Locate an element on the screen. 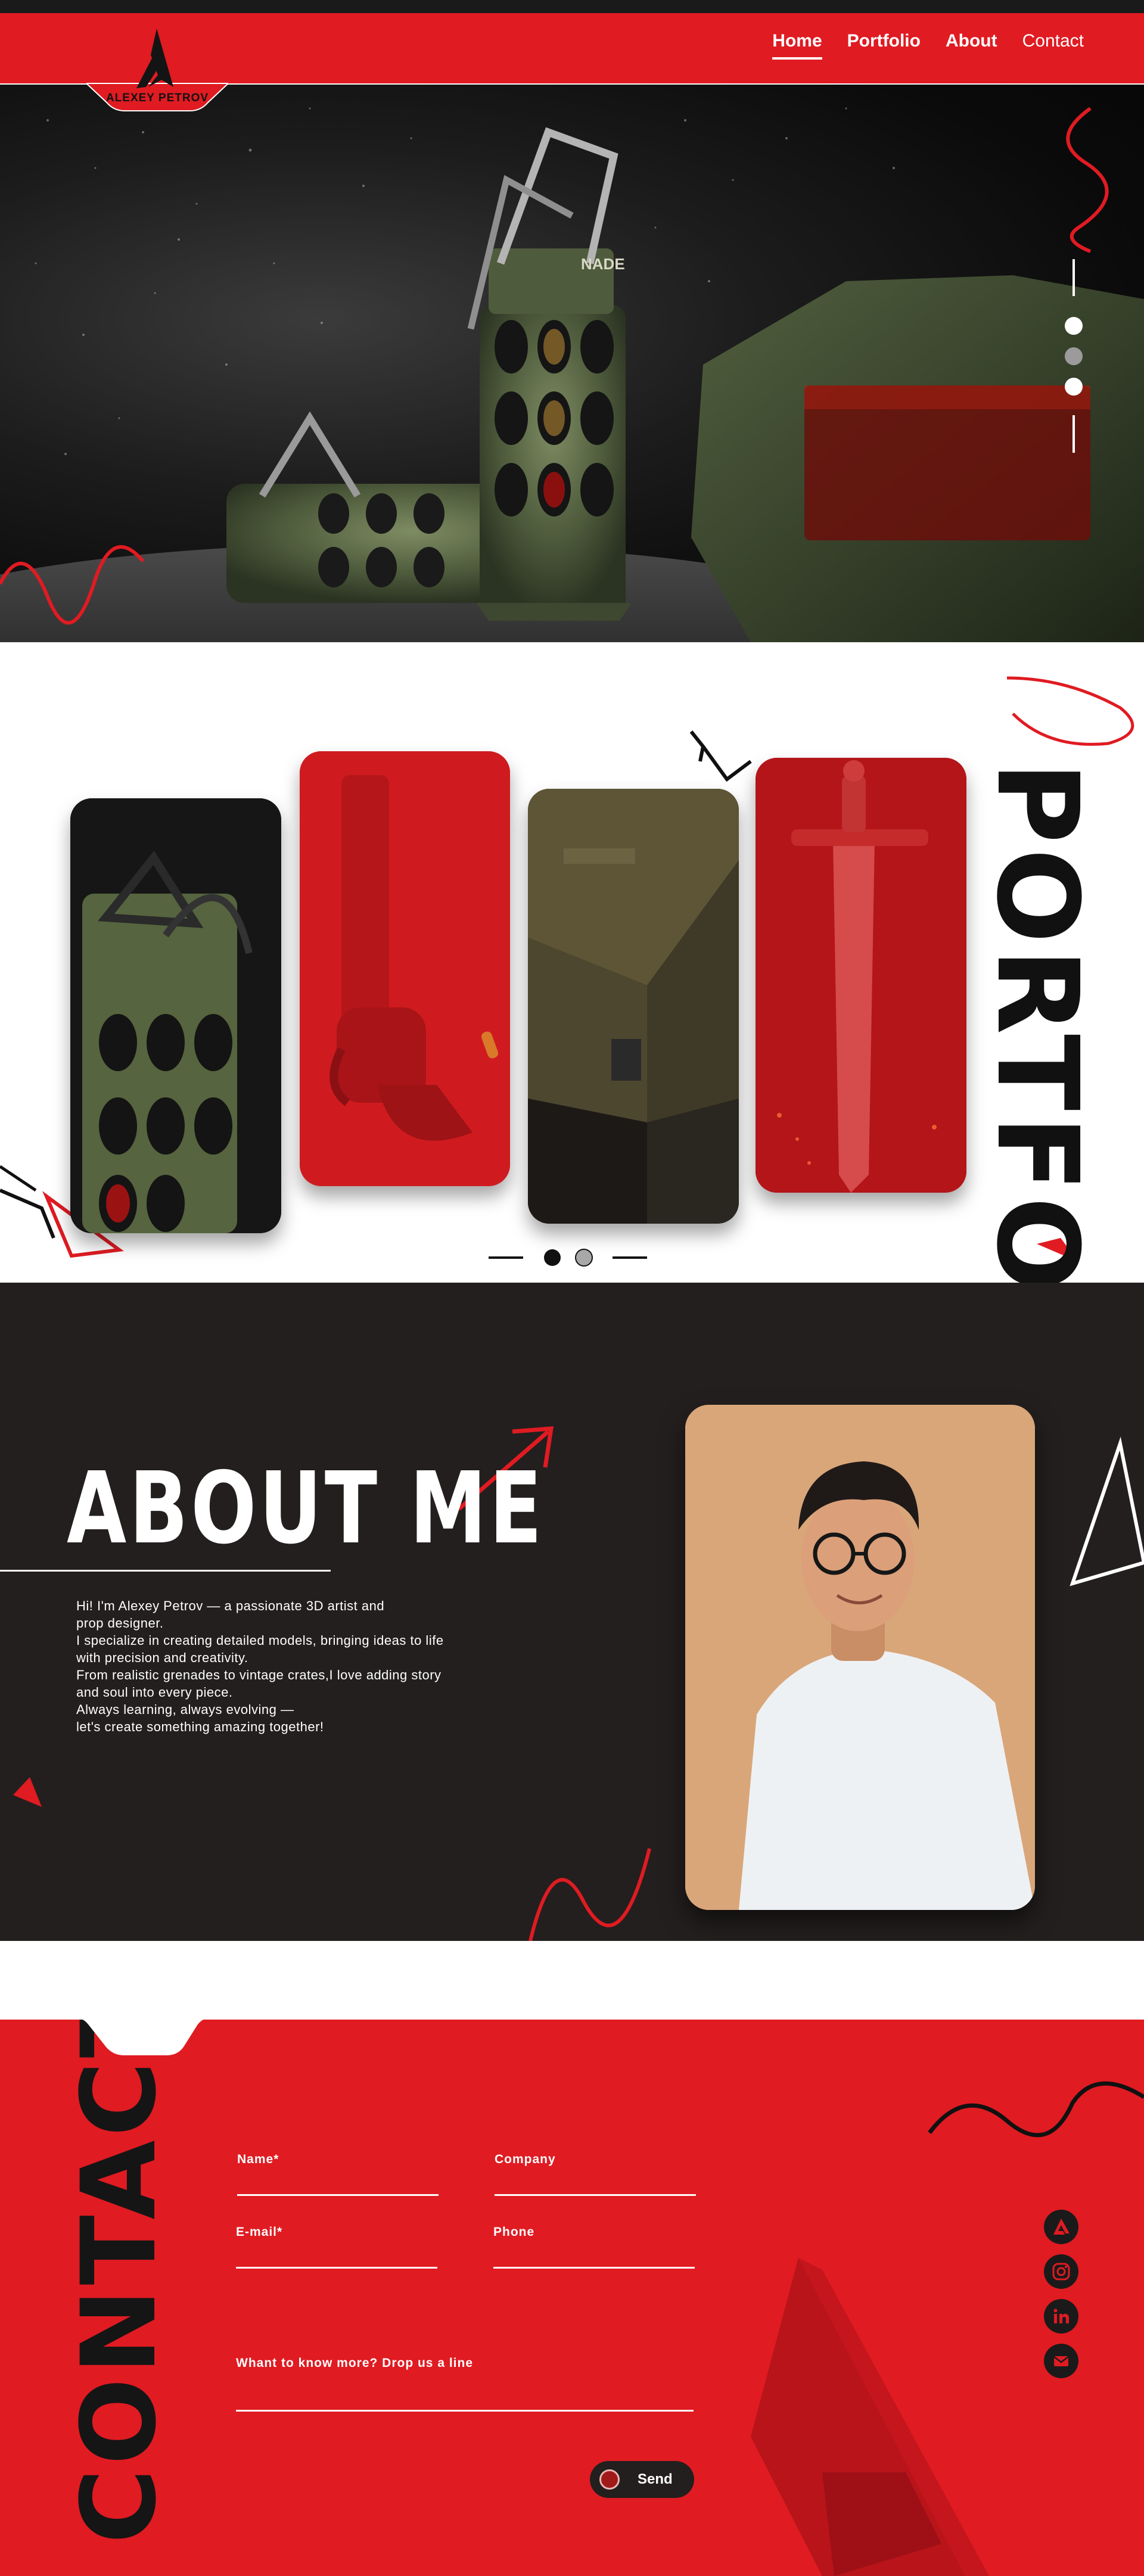 This screenshot has width=1144, height=2576. portrait-photo is located at coordinates (860, 1657).